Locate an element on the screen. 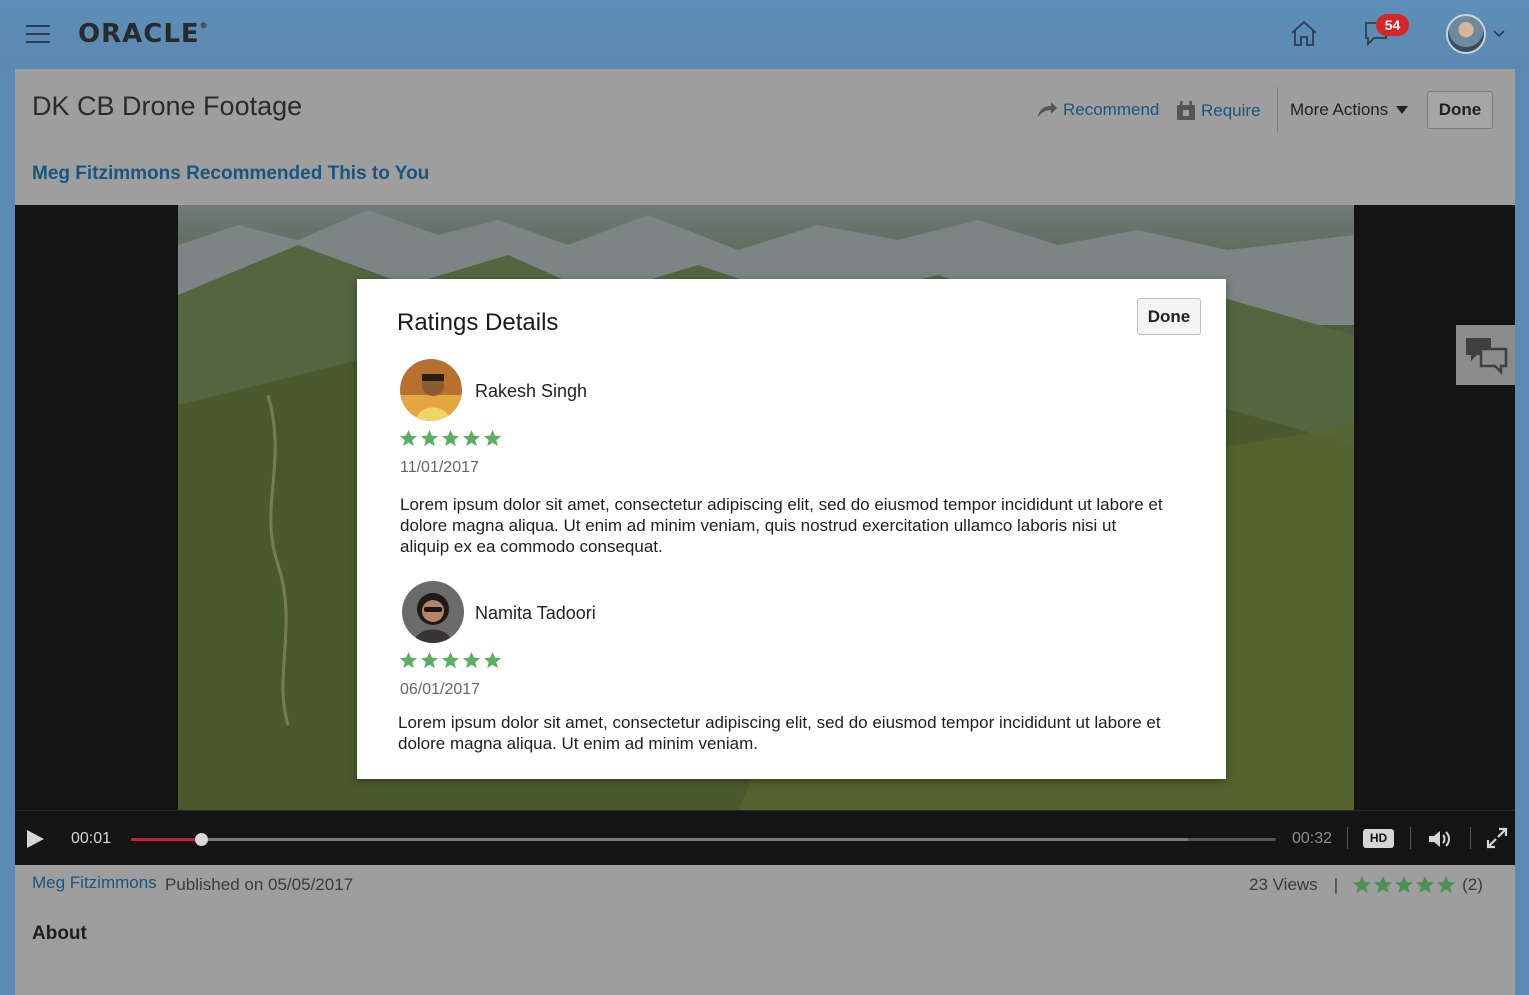 Image resolution: width=1529 pixels, height=995 pixels. dialog-title: Ratings Details is located at coordinates (478, 322).